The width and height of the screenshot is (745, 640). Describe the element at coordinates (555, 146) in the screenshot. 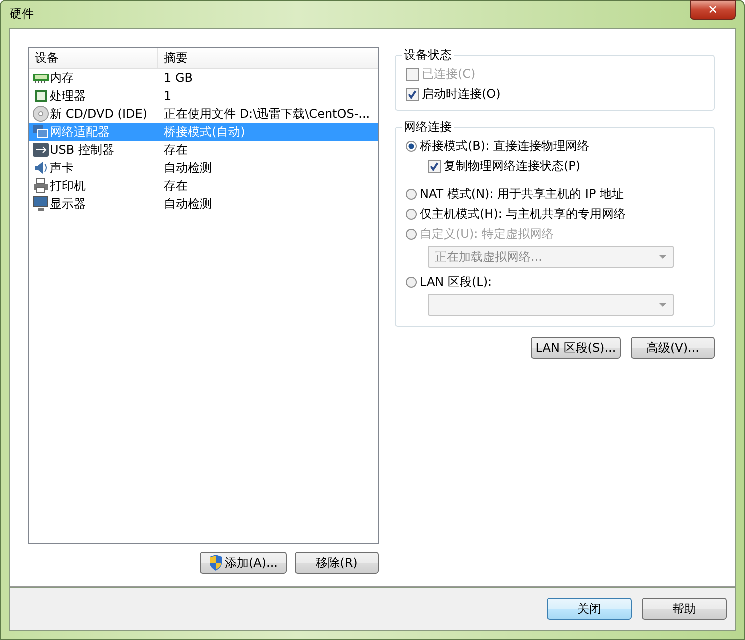

I see `radio-option: 桥接模式(B): 直接连接物理网络` at that location.